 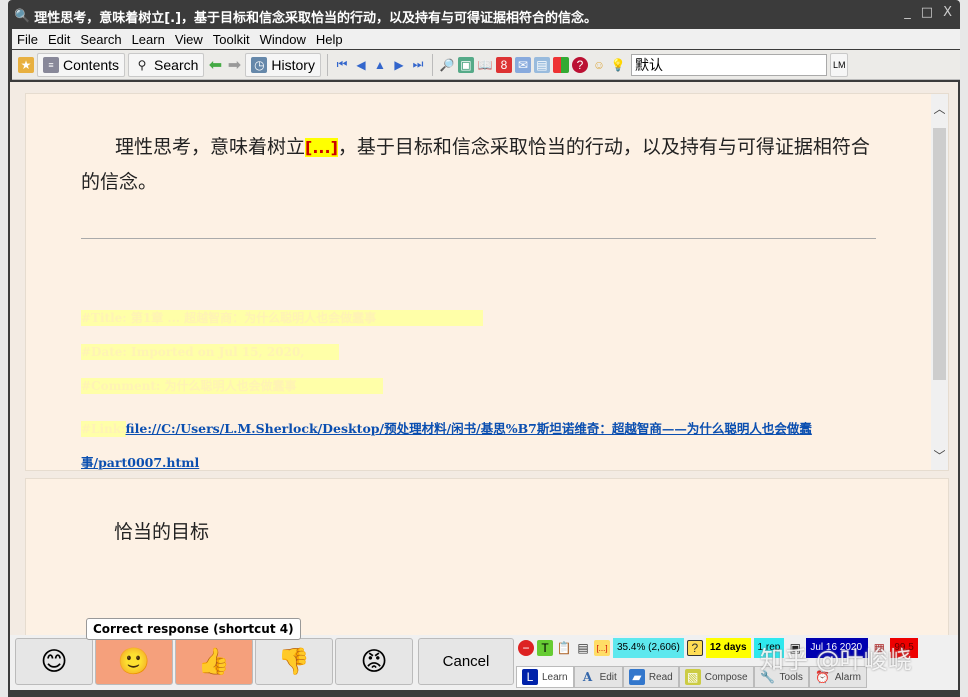 I want to click on priority-lightbulb-icon: ?, so click(x=694, y=648).